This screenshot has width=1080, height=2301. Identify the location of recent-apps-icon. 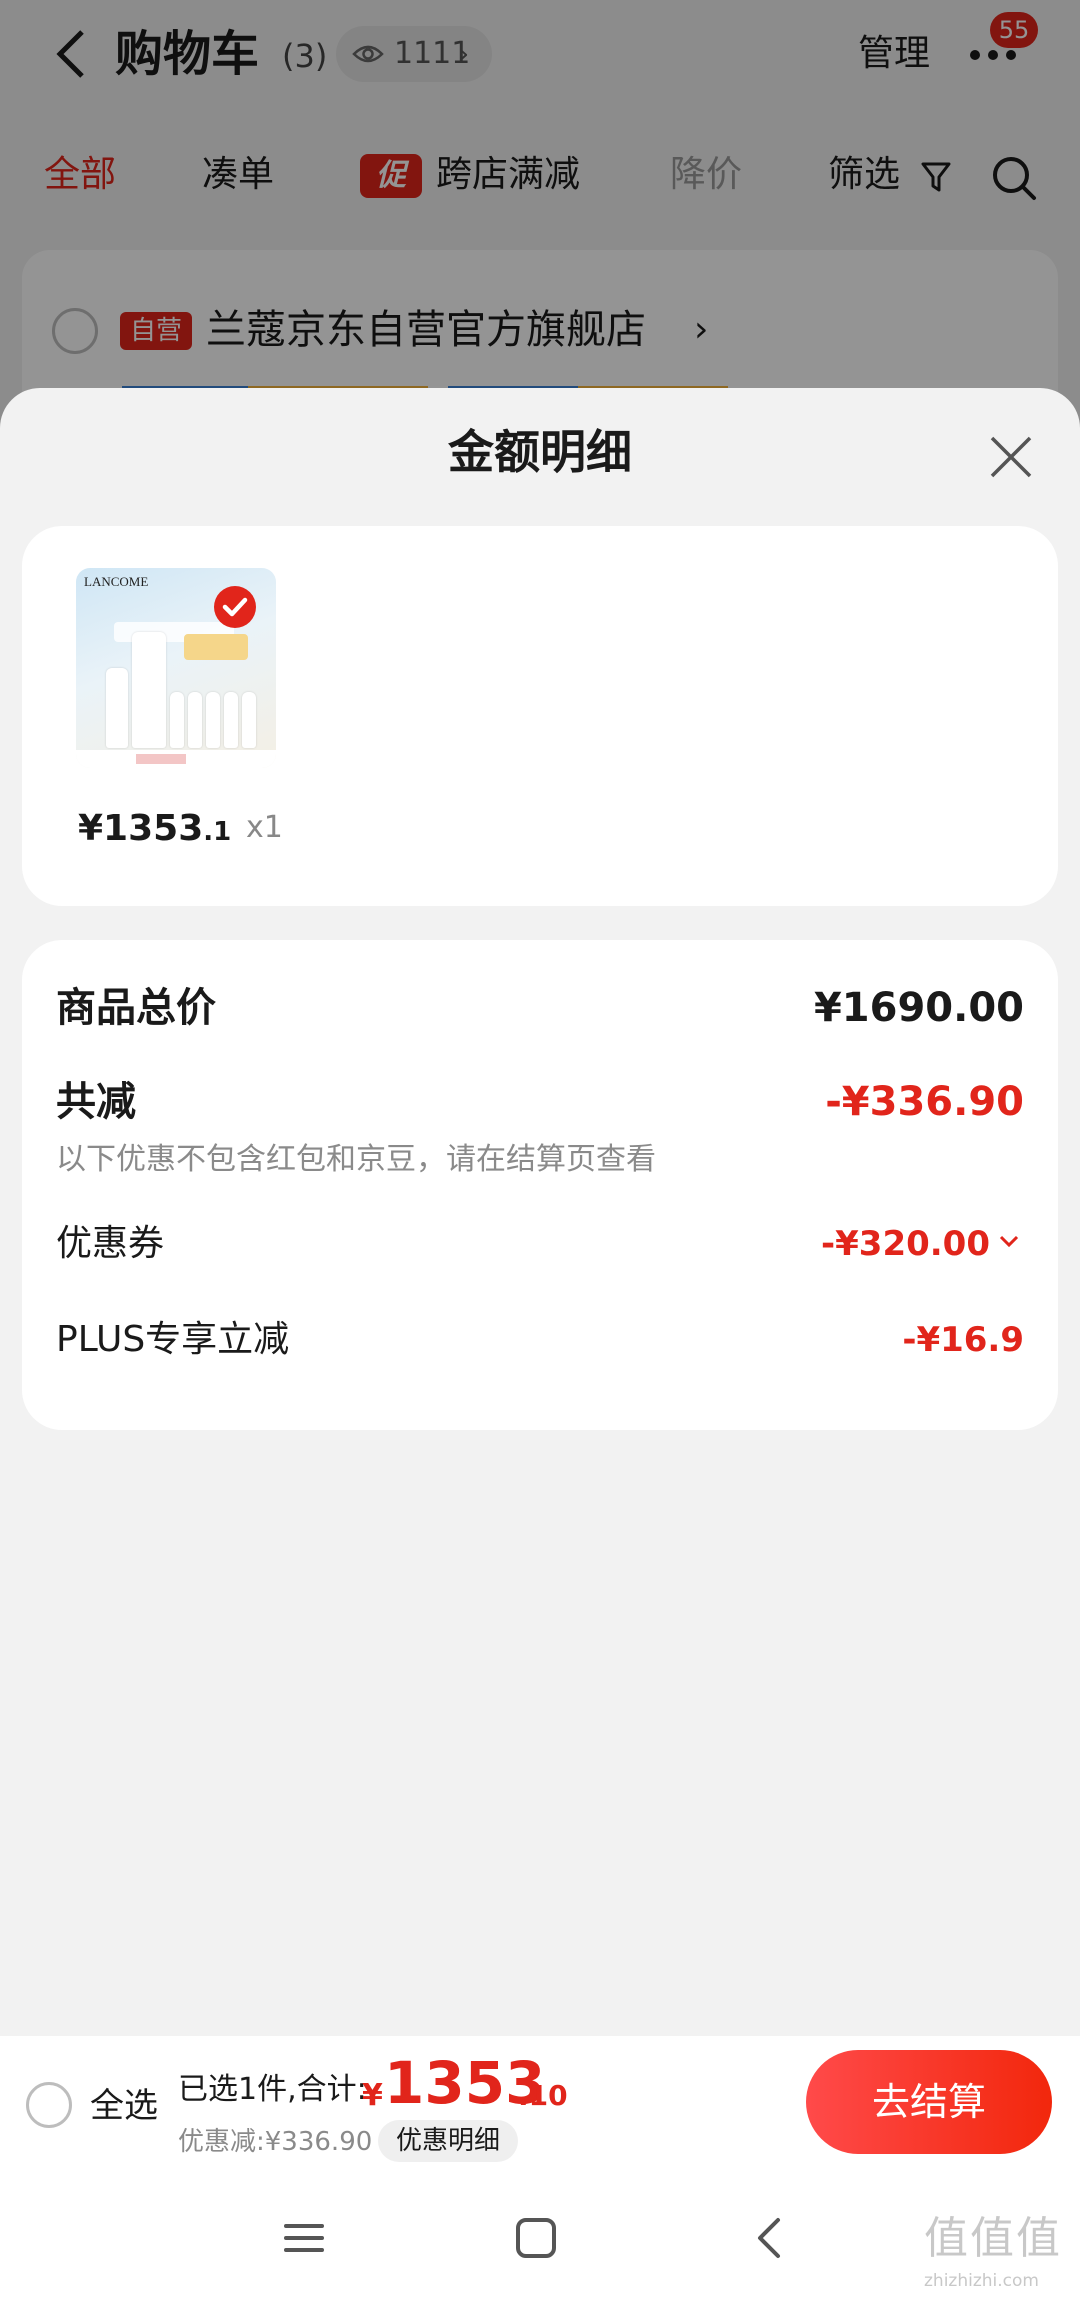
(304, 2238).